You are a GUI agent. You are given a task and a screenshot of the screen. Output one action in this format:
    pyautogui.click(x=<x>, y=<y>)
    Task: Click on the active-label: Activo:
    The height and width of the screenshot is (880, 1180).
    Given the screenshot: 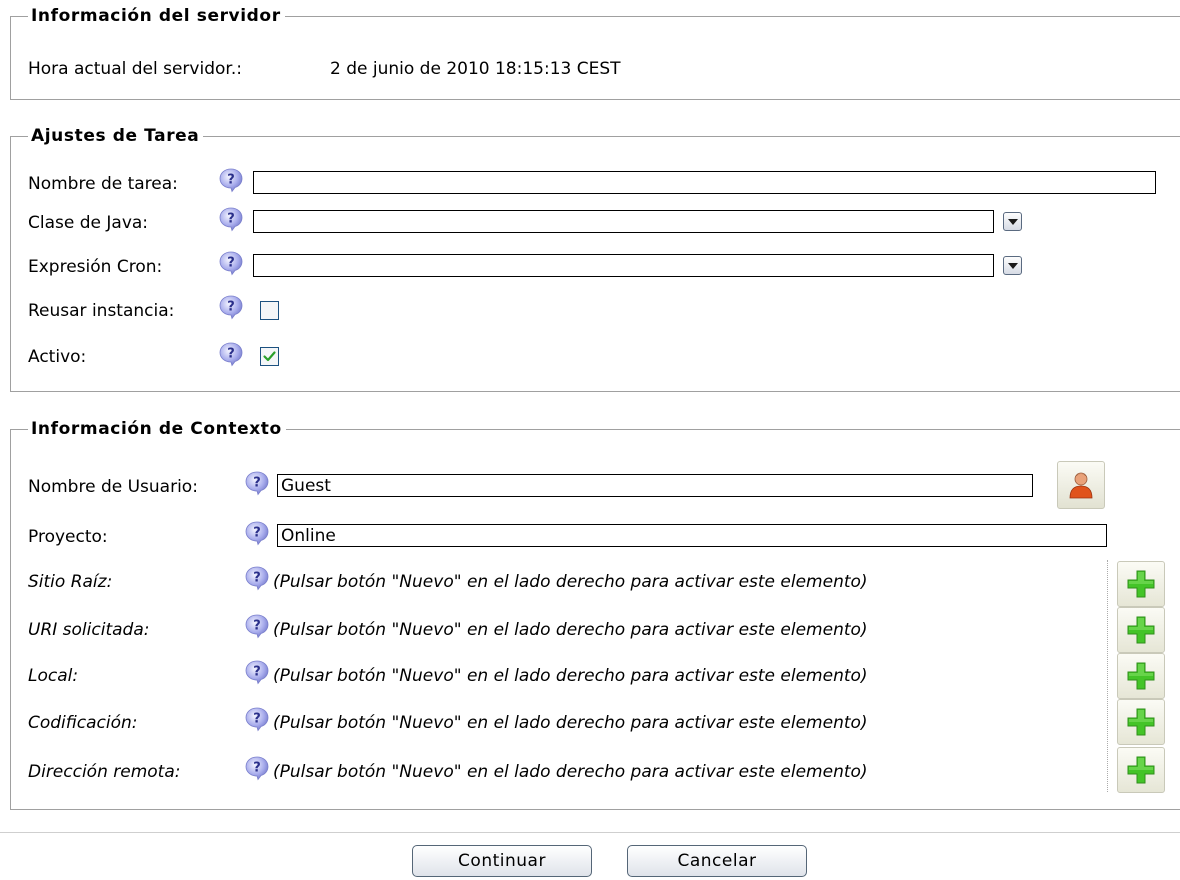 What is the action you would take?
    pyautogui.click(x=57, y=357)
    